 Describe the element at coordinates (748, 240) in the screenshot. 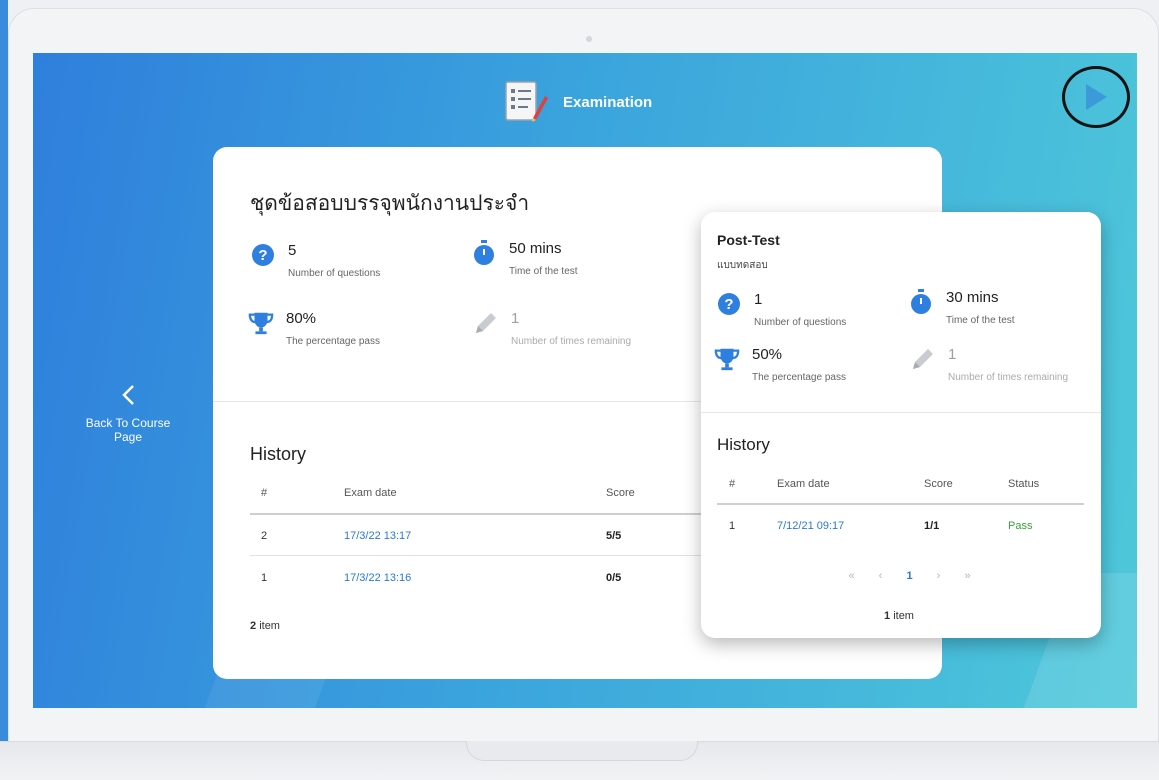

I see `post-test-title: Post-Test` at that location.